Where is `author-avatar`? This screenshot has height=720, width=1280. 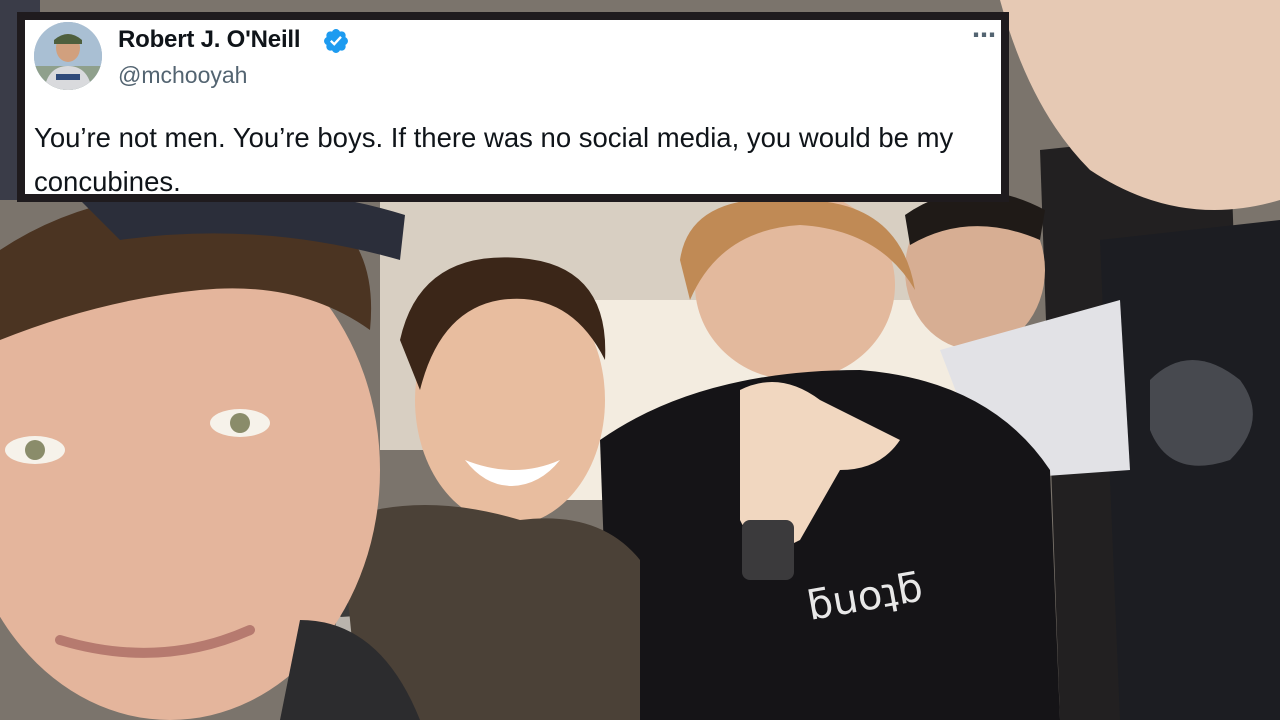 author-avatar is located at coordinates (68, 56).